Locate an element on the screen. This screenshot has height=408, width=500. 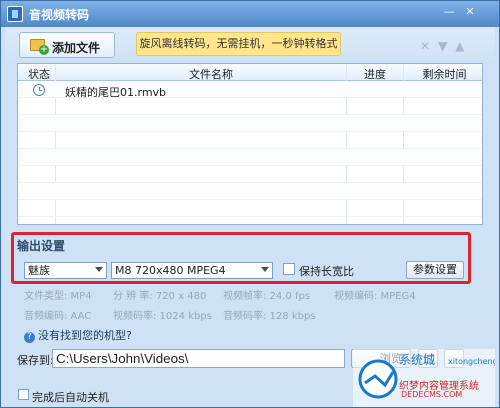
add-file-button: 添加文件 is located at coordinates (67, 45).